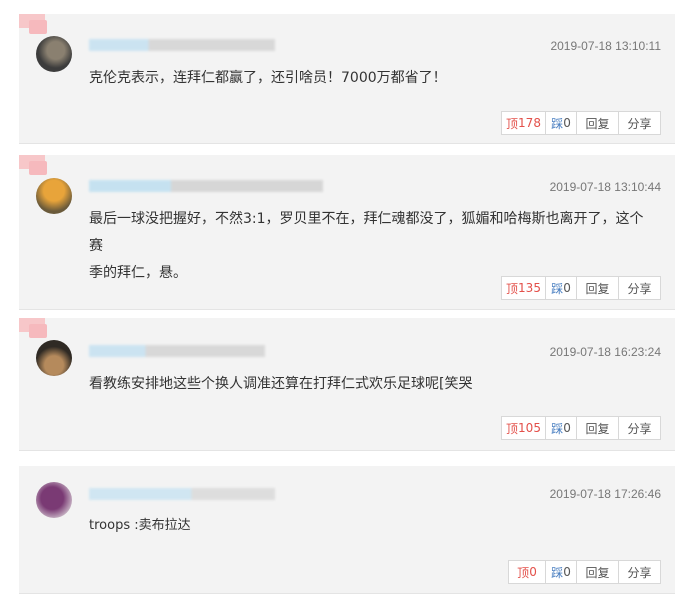 The width and height of the screenshot is (680, 605). I want to click on comment-actions: 顶 178 踩0 回复 分享, so click(581, 123).